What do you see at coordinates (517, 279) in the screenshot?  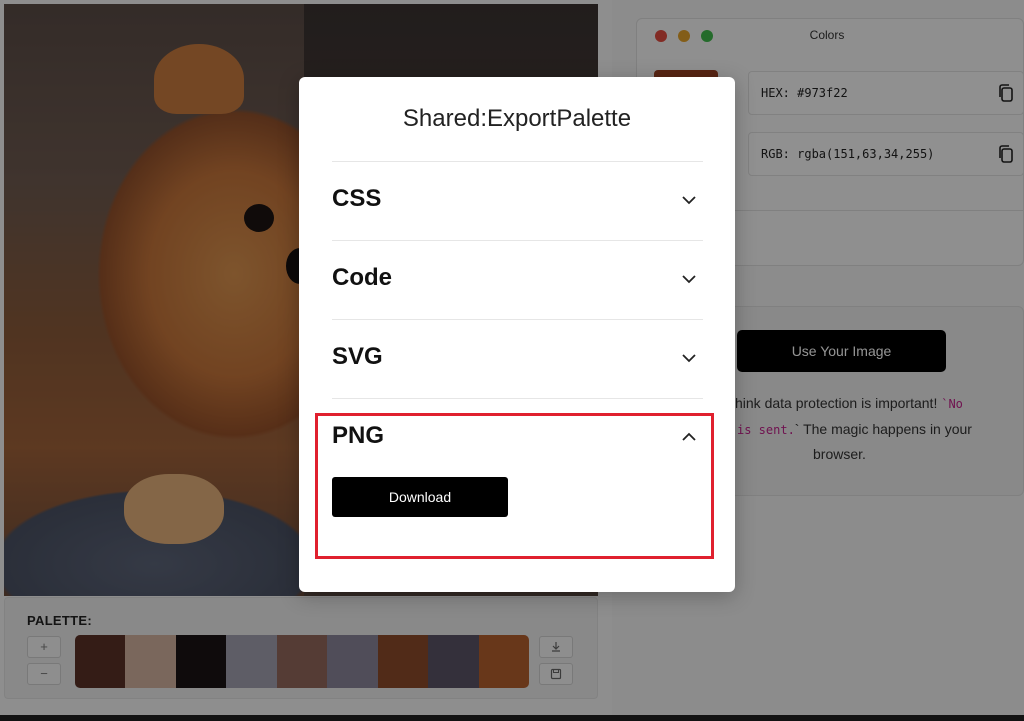 I see `accordion-code: Code` at bounding box center [517, 279].